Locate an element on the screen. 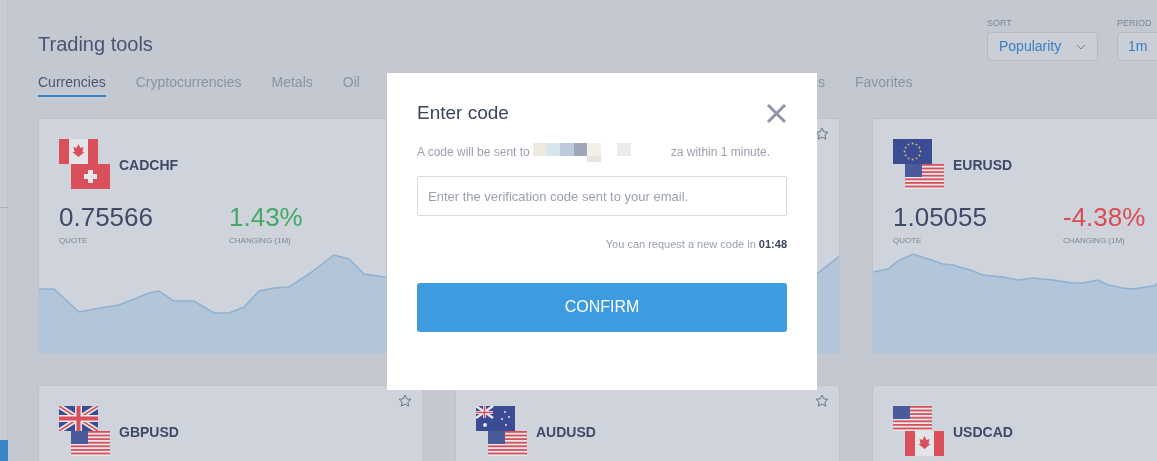 The image size is (1157, 461). cross-flag-icon is located at coordinates (90, 176).